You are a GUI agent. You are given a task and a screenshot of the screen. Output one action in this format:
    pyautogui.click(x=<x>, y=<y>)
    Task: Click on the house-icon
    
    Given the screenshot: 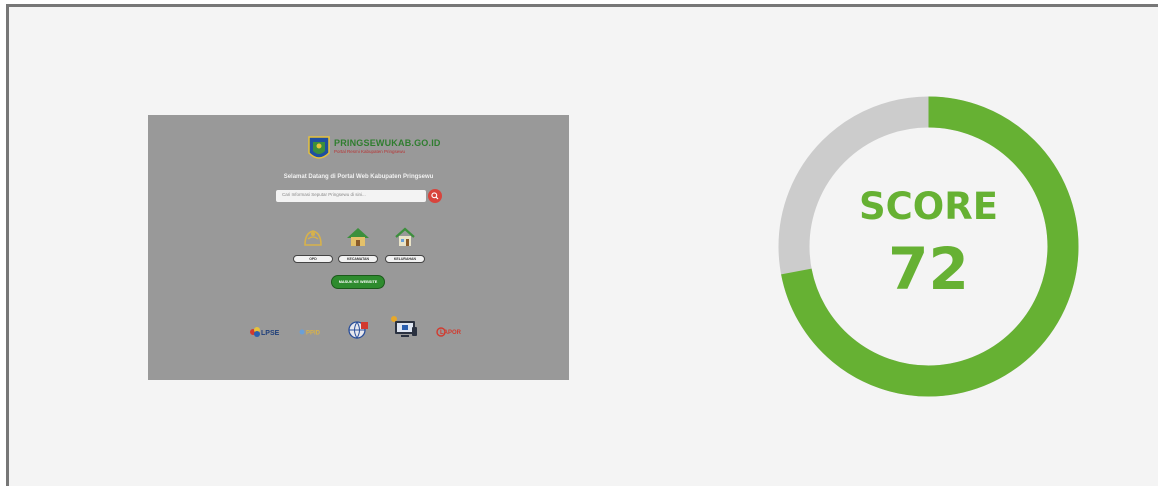 What is the action you would take?
    pyautogui.click(x=358, y=237)
    